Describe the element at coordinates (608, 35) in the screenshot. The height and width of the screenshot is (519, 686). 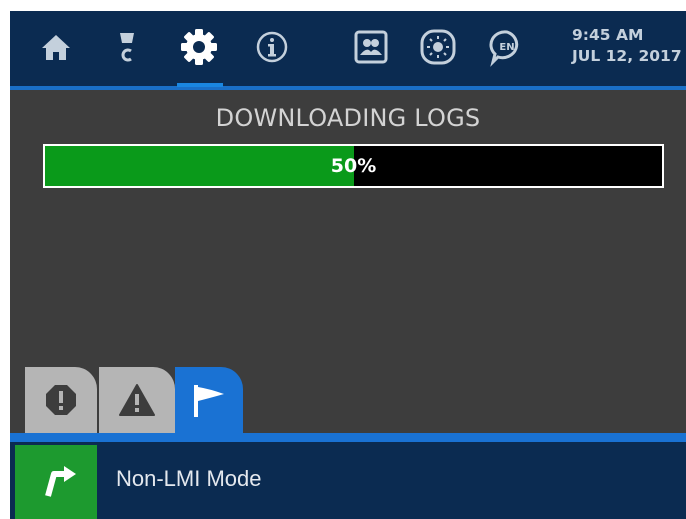
I see `clock-time: 9:45 AM` at that location.